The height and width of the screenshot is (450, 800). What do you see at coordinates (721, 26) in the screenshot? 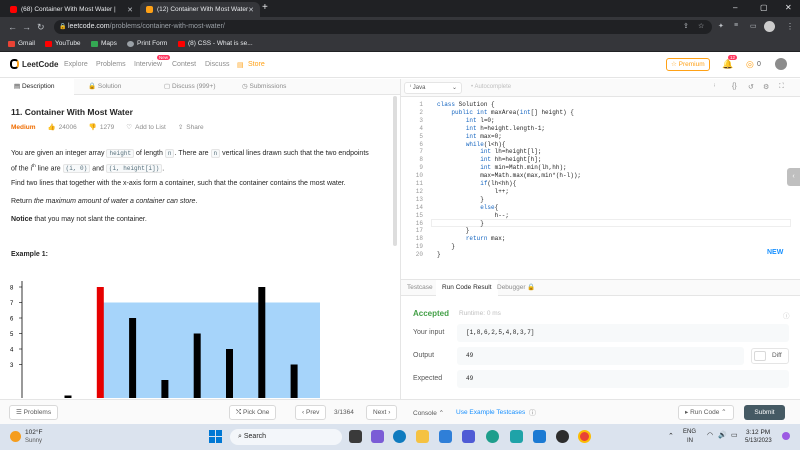
I see `extensions-icon: ✦` at bounding box center [721, 26].